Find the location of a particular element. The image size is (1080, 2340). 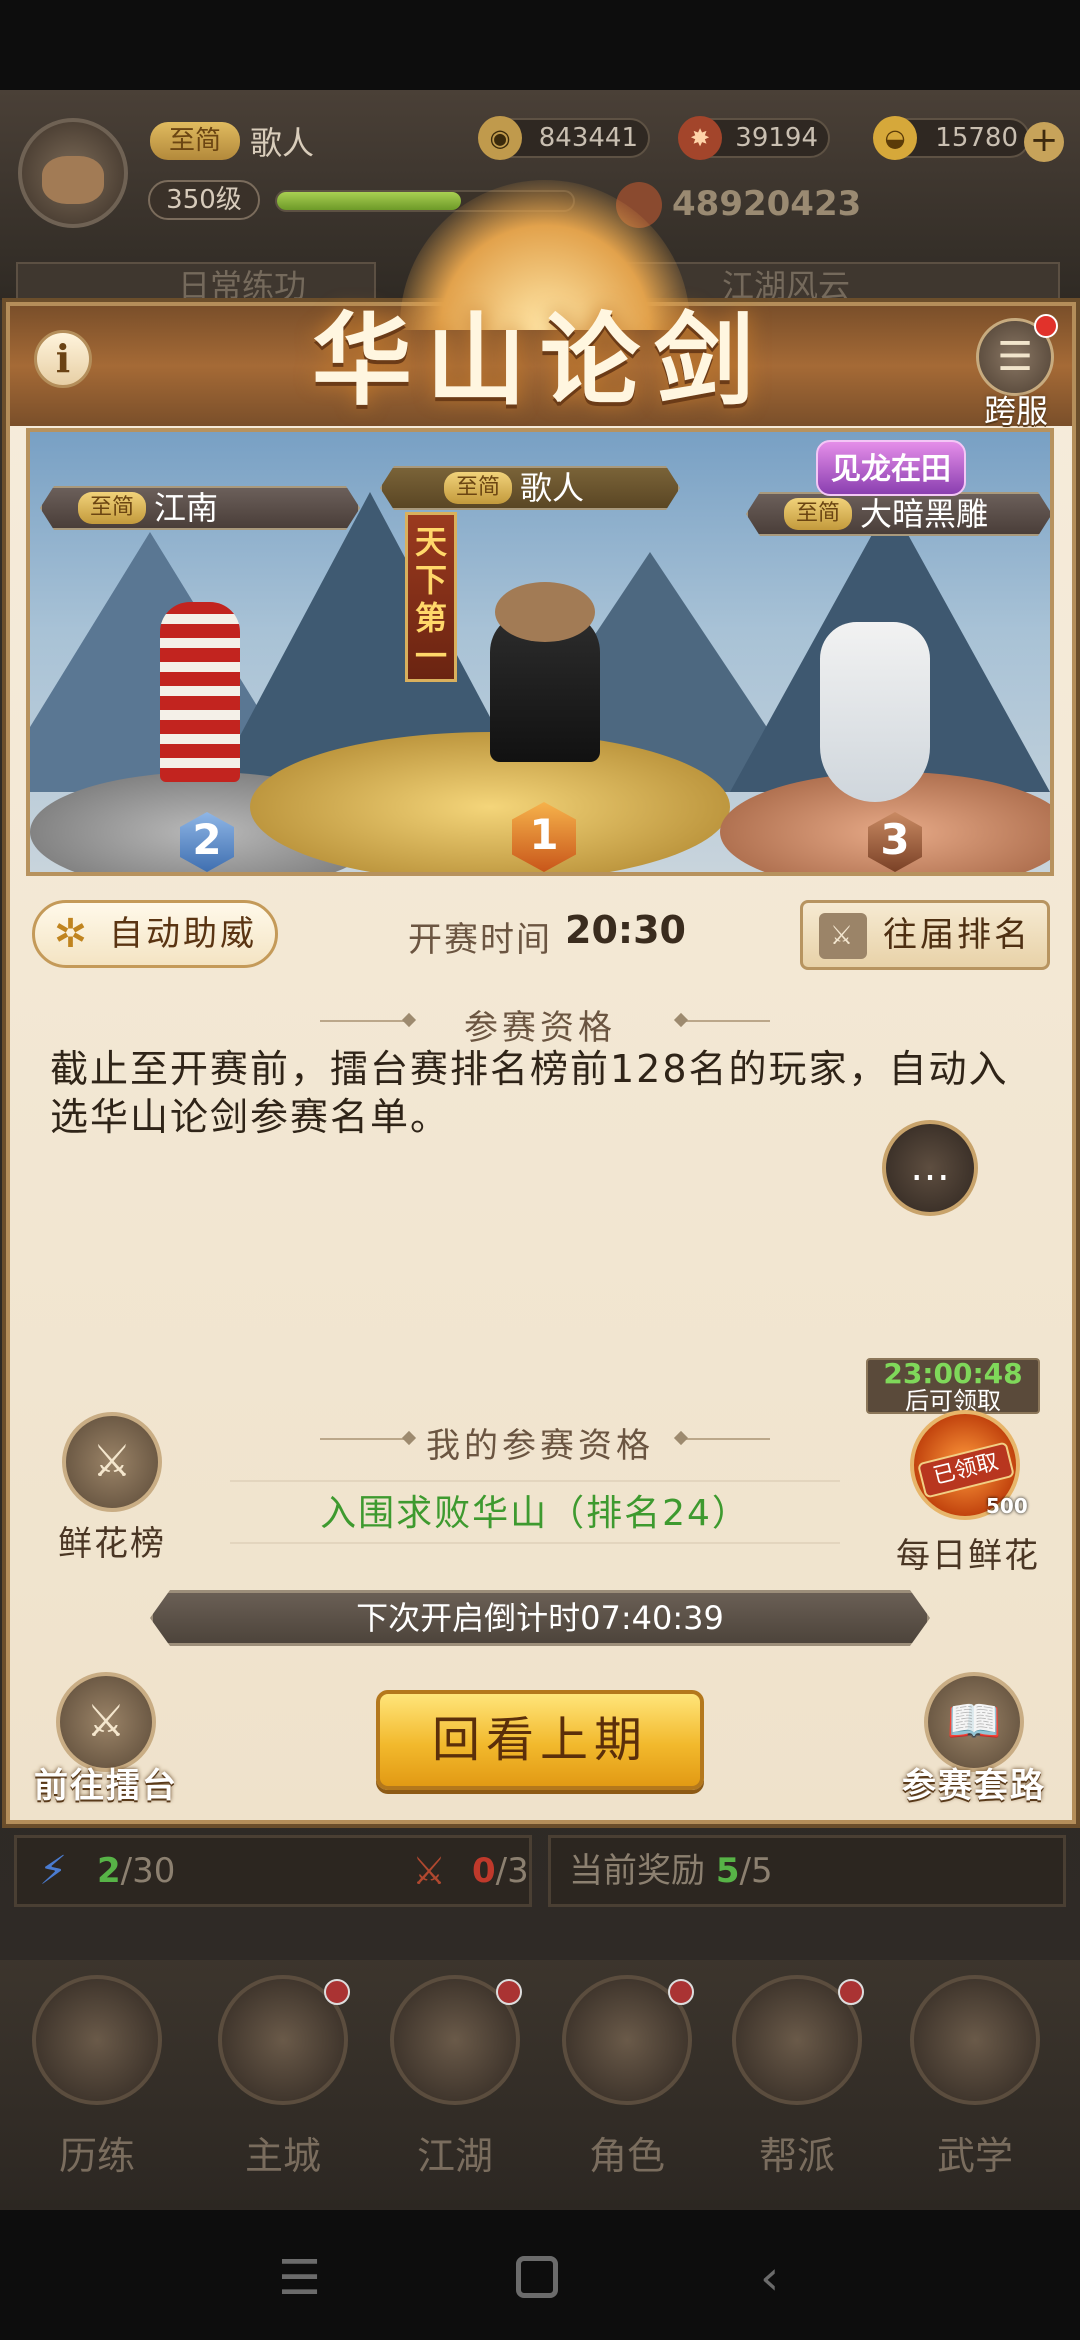

nav-label: 江湖 is located at coordinates (454, 2156).